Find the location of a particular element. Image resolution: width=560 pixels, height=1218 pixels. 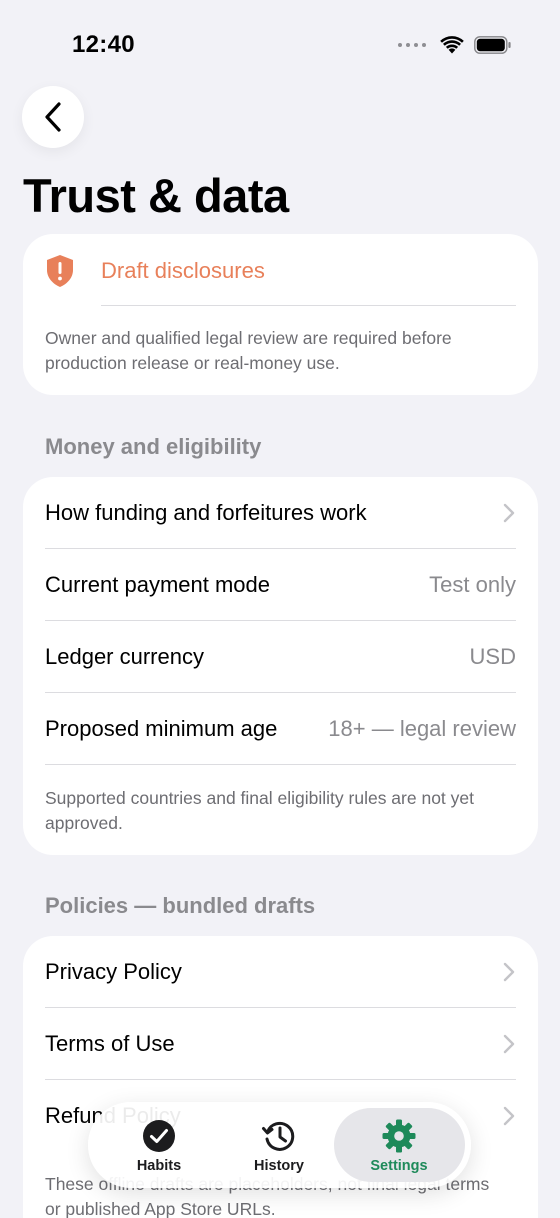

draft-disclosures-row: Draft disclosures is located at coordinates (280, 270).